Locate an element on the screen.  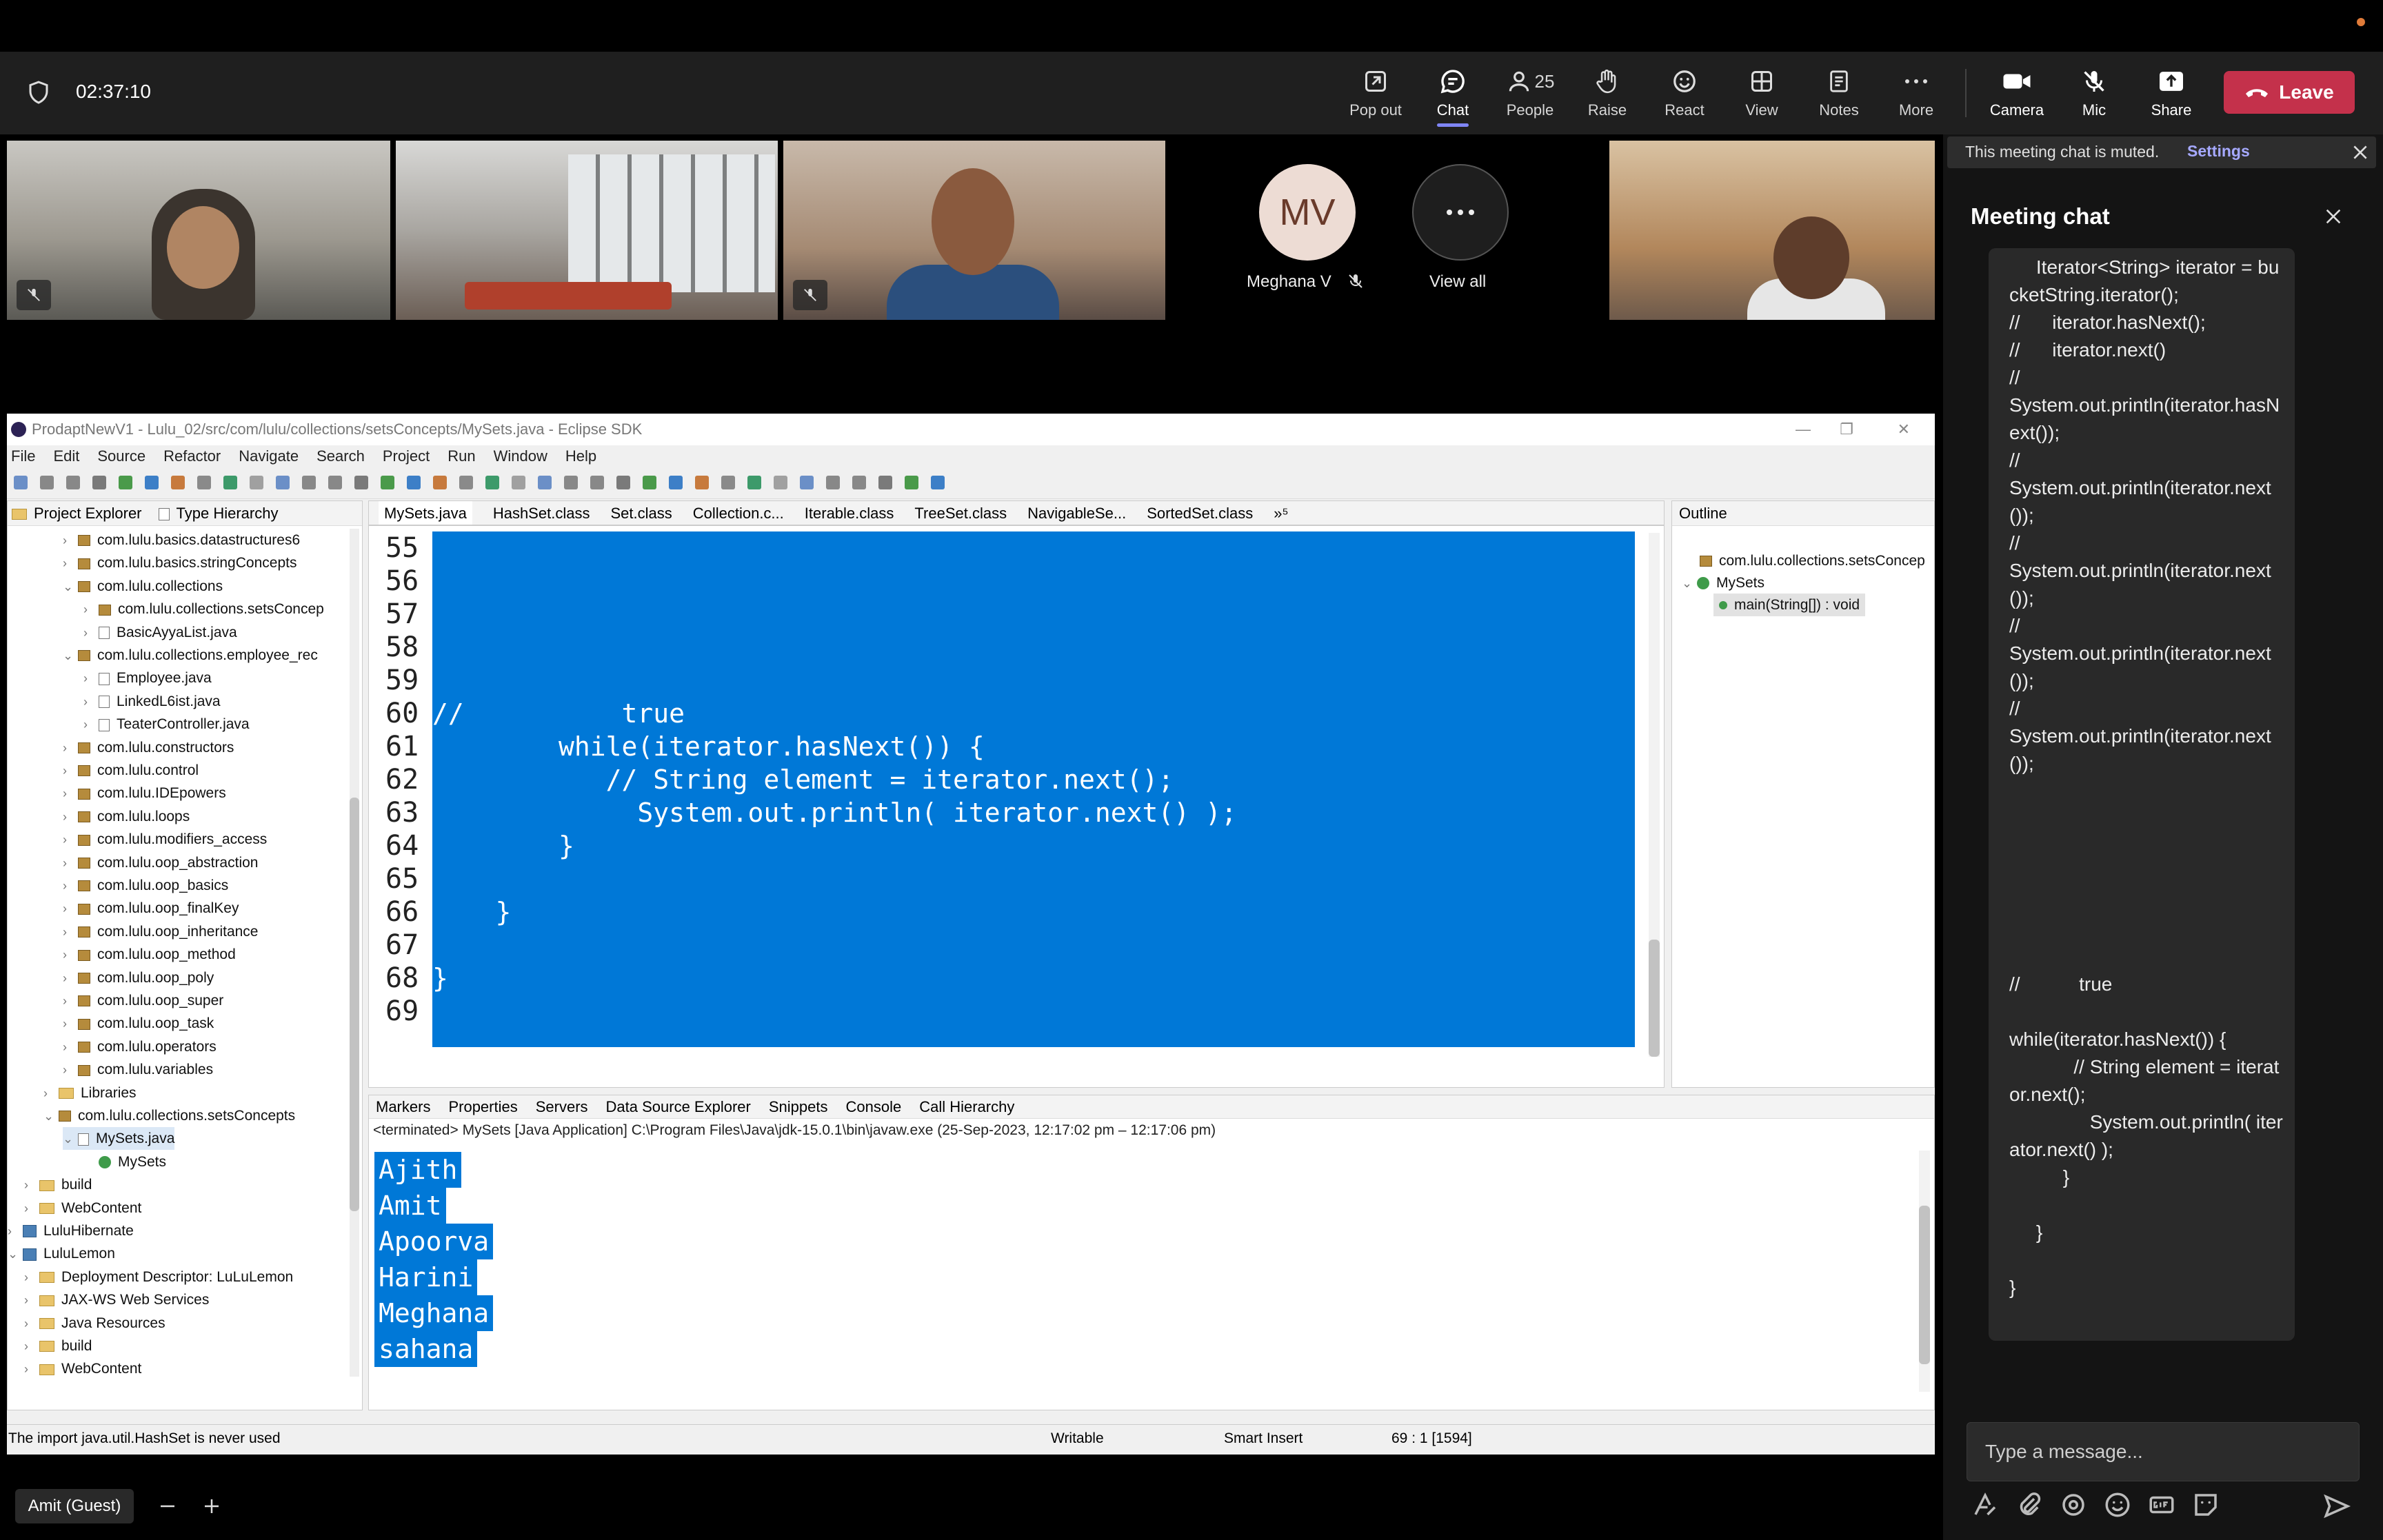
outline-class: ⌄ MySets is located at coordinates (1723, 583).